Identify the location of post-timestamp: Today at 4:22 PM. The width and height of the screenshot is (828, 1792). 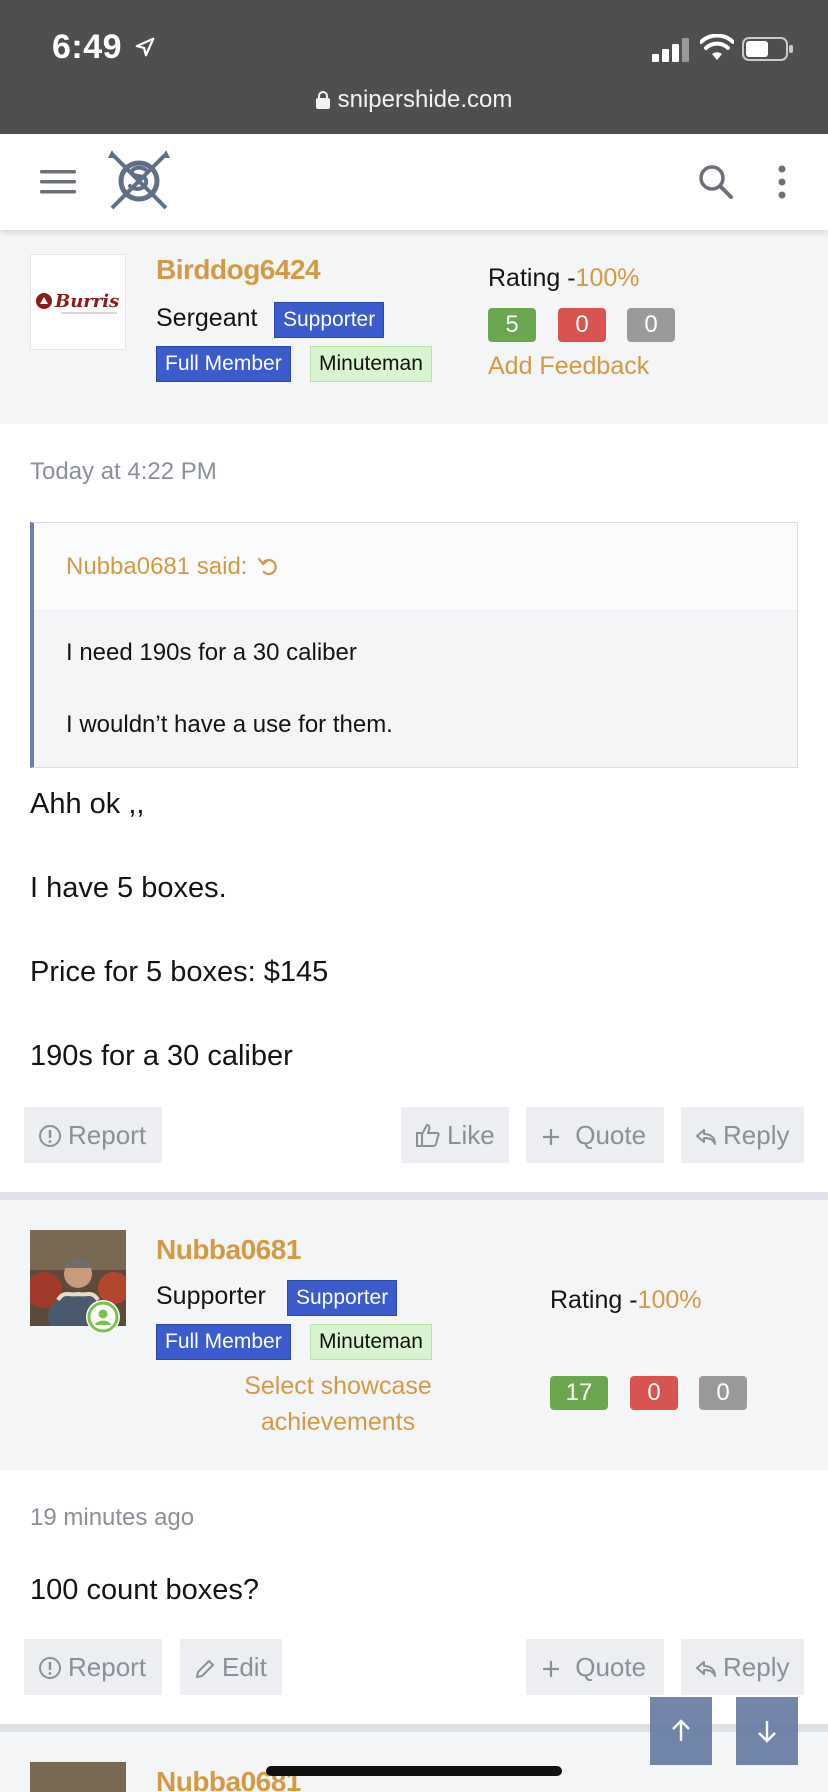
(123, 472).